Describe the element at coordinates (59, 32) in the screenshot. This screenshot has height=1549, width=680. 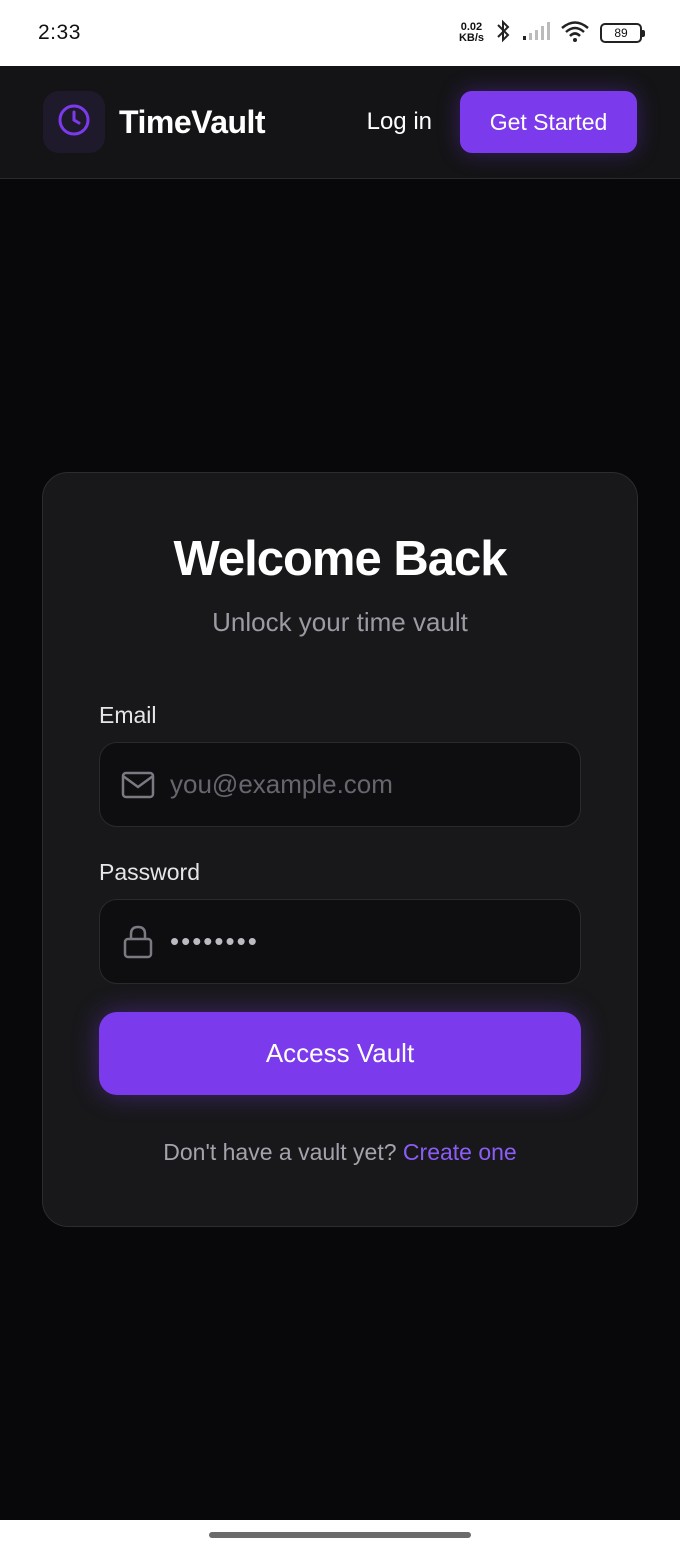
I see `status-time: 2:33` at that location.